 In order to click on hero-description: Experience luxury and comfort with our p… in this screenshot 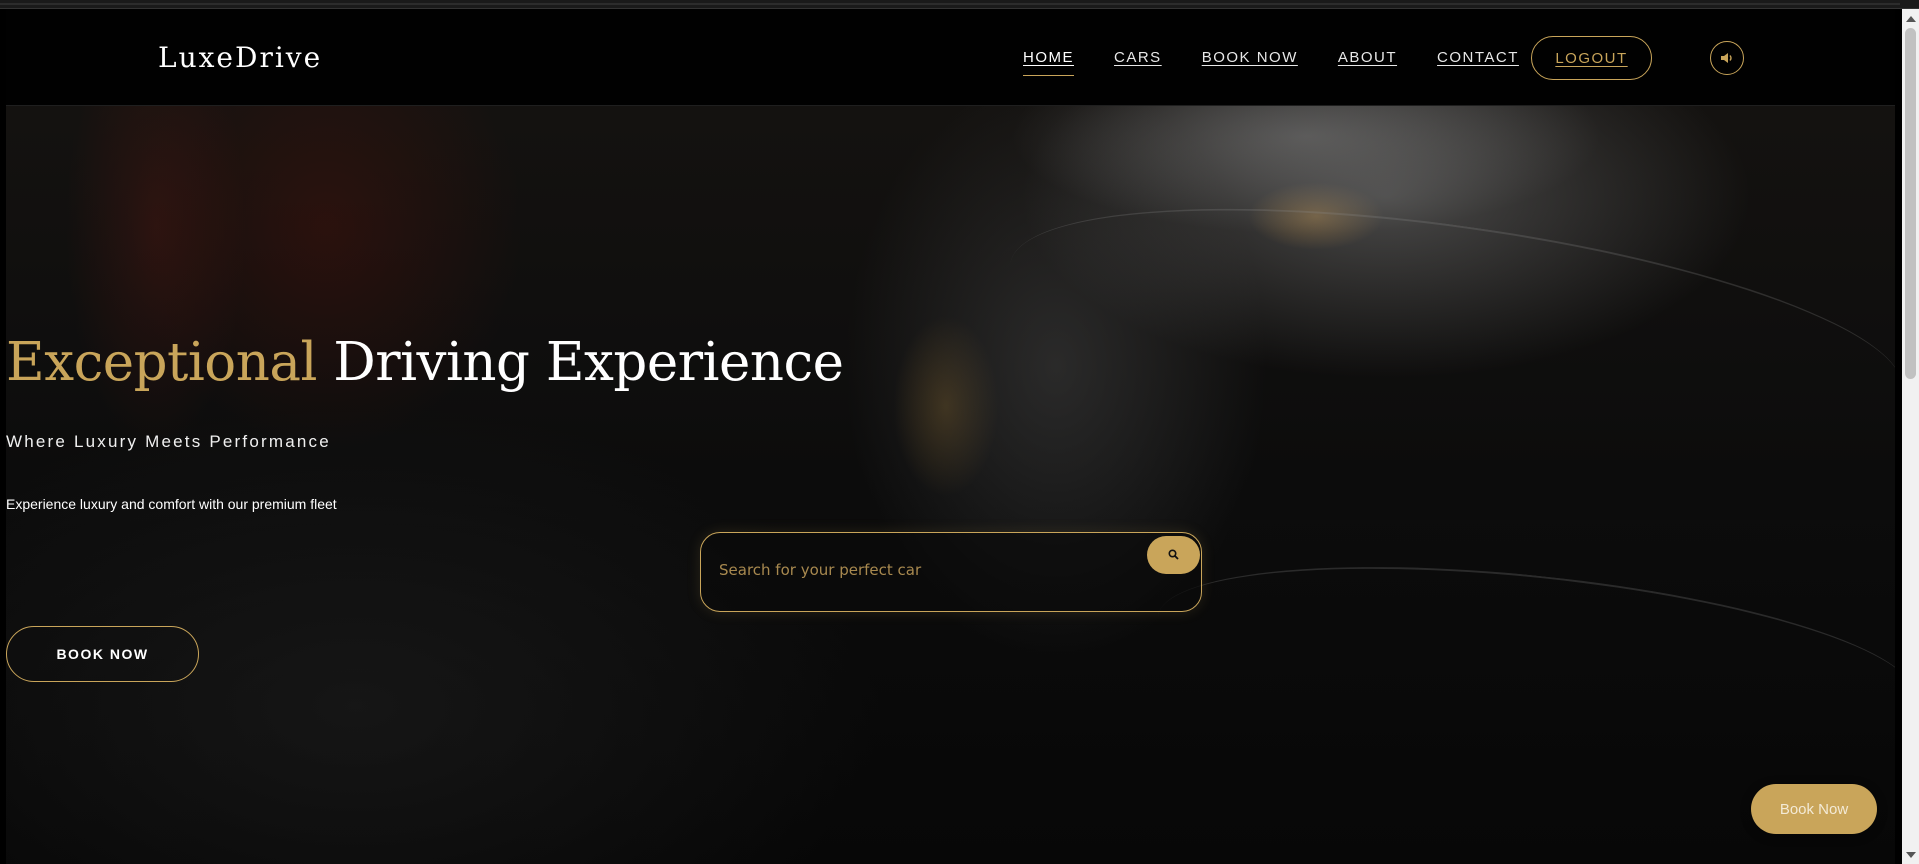, I will do `click(171, 504)`.